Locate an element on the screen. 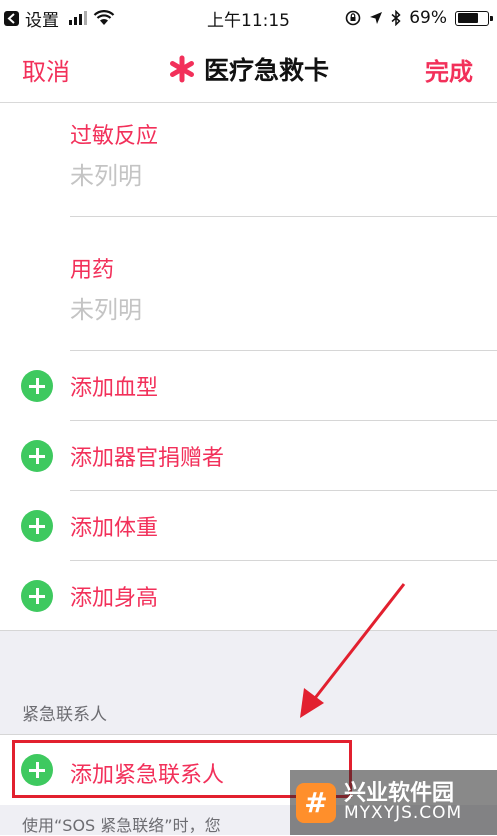 This screenshot has height=836, width=497. allergies-value: 未列明 is located at coordinates (114, 173).